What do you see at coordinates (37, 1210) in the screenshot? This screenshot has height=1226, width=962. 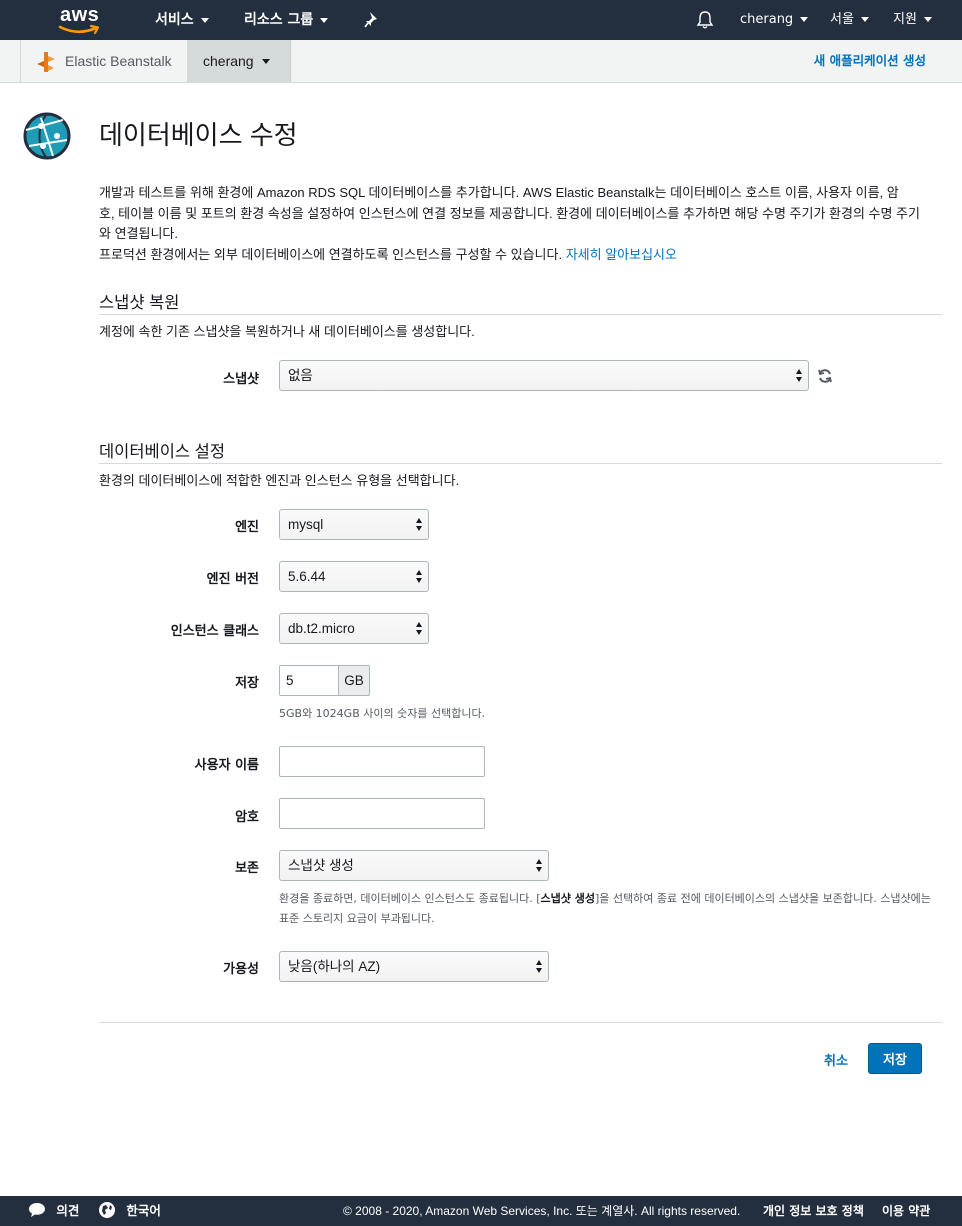 I see `speech-bubble-icon` at bounding box center [37, 1210].